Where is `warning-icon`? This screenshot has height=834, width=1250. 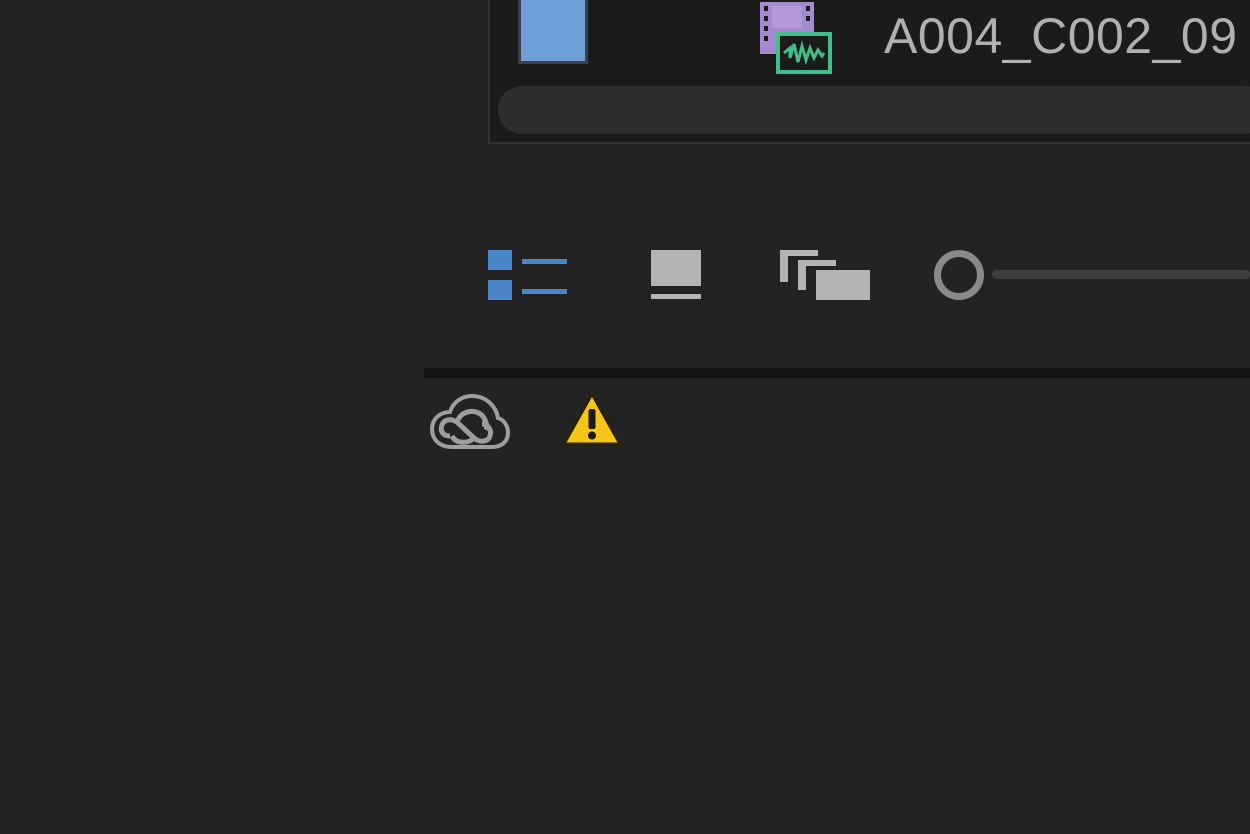 warning-icon is located at coordinates (592, 420).